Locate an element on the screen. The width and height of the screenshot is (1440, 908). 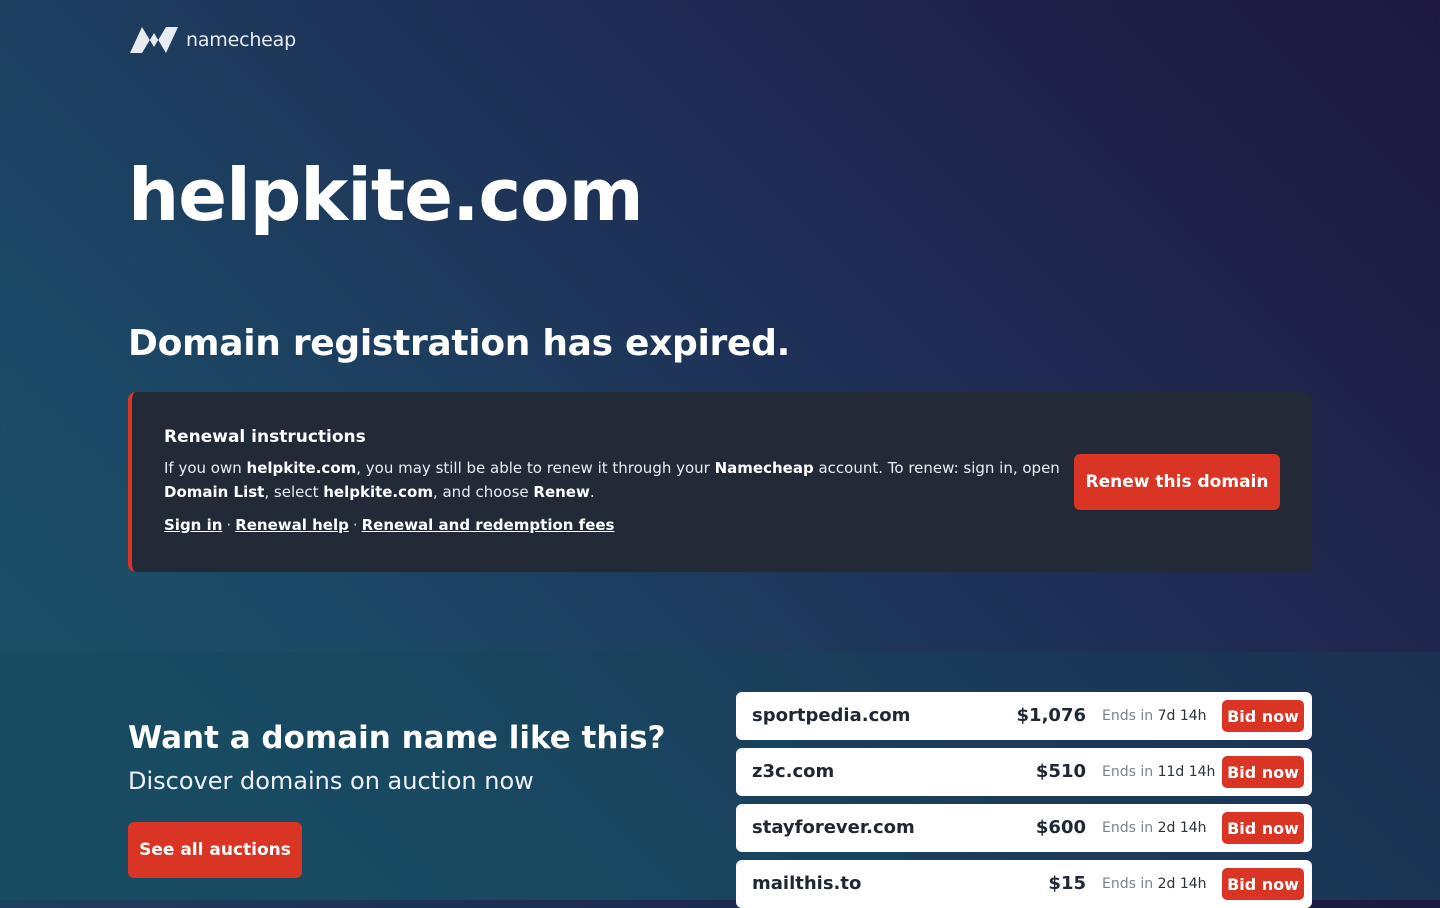
brand-logo: namecheap is located at coordinates (212, 40).